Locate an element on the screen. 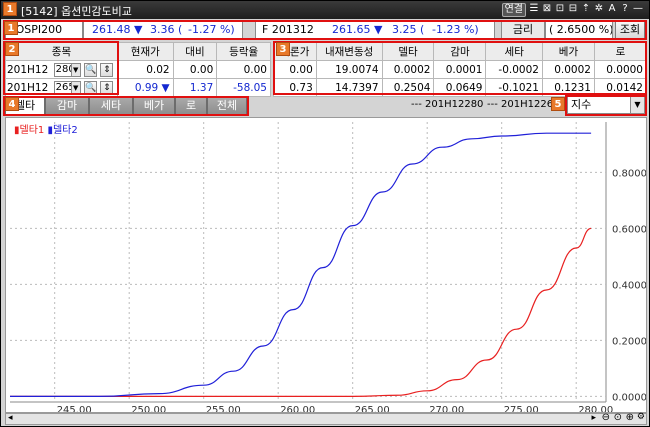 Image resolution: width=650 pixels, height=427 pixels. x-tick-label: 265.00 is located at coordinates (372, 408).